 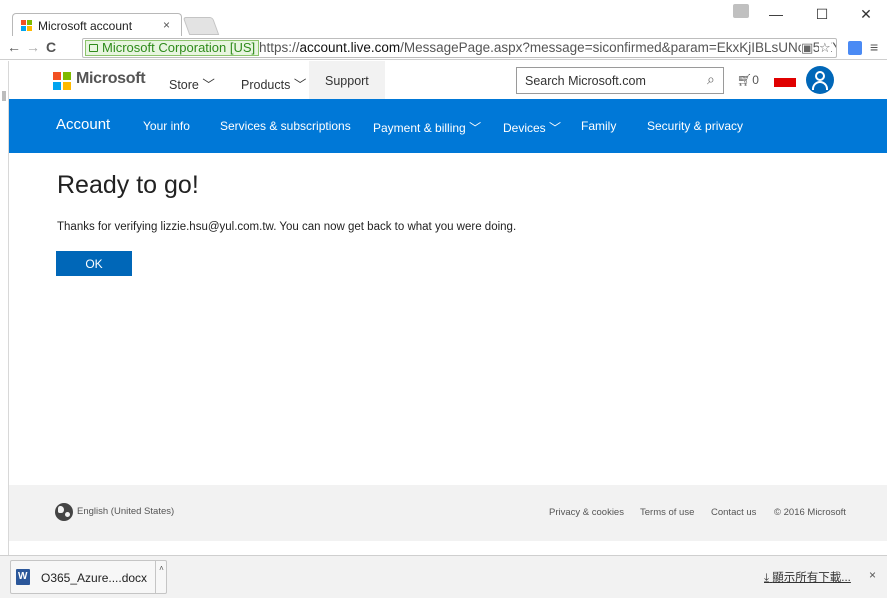 I want to click on avatar-body, so click(x=820, y=85).